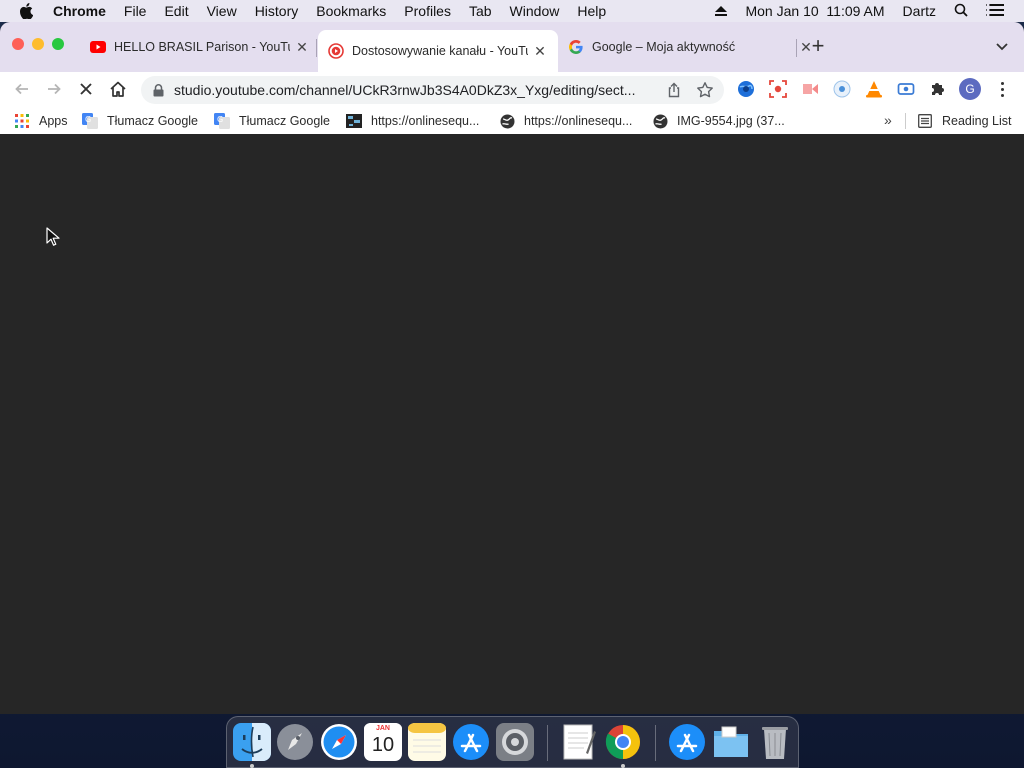  What do you see at coordinates (22, 89) in the screenshot?
I see `back-arrow-icon` at bounding box center [22, 89].